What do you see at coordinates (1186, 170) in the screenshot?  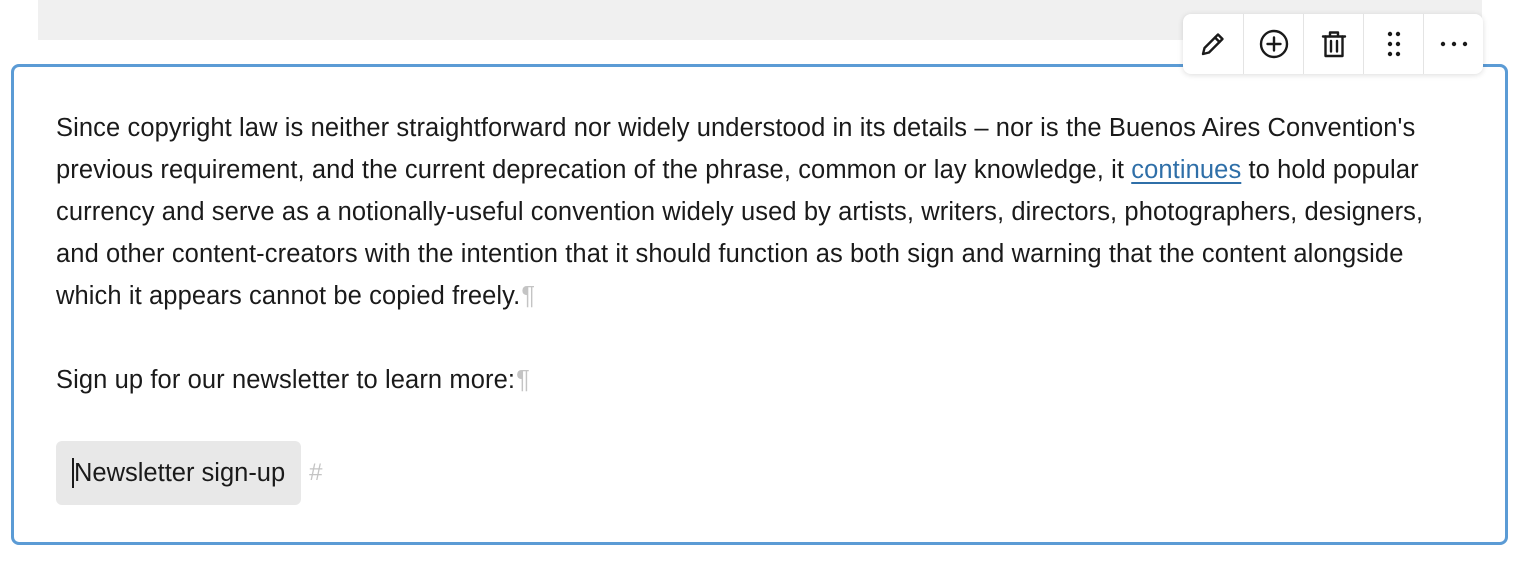 I see `continues-link: continues` at bounding box center [1186, 170].